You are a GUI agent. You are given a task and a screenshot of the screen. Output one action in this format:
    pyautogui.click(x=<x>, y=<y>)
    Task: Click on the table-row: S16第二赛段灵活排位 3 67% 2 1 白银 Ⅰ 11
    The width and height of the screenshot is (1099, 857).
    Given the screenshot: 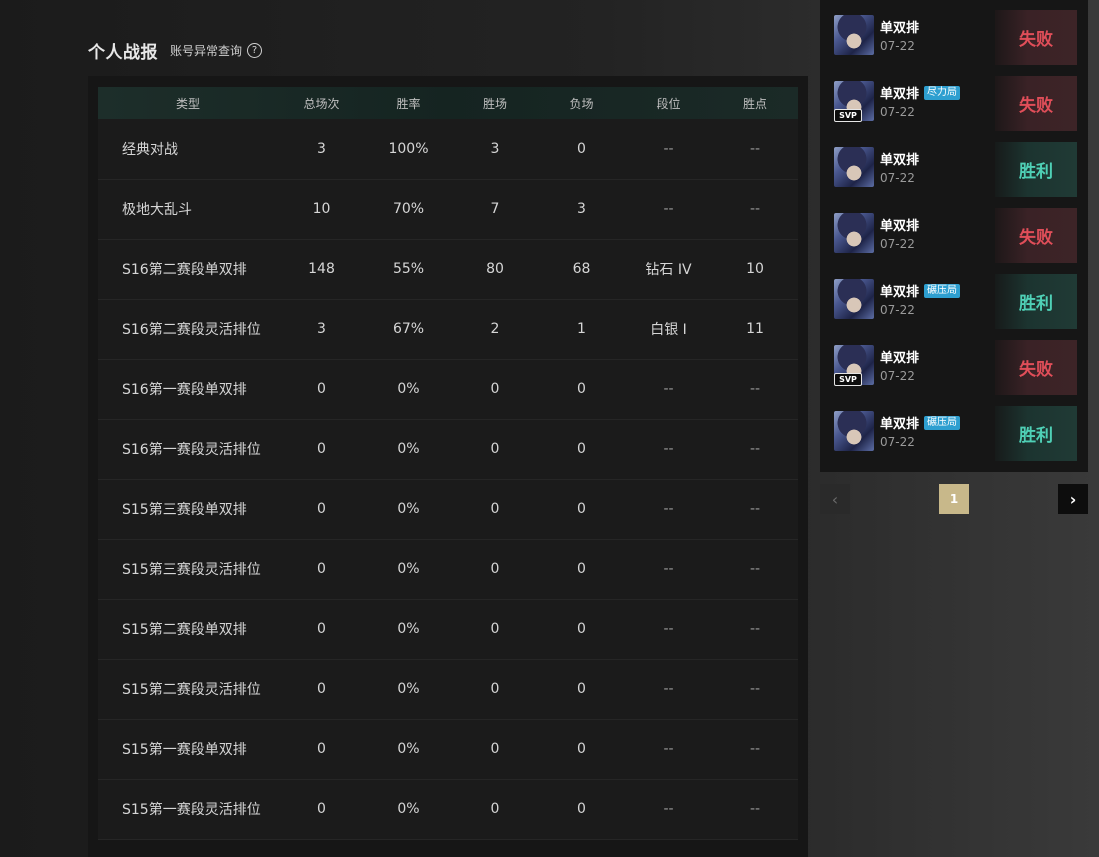 What is the action you would take?
    pyautogui.click(x=448, y=329)
    